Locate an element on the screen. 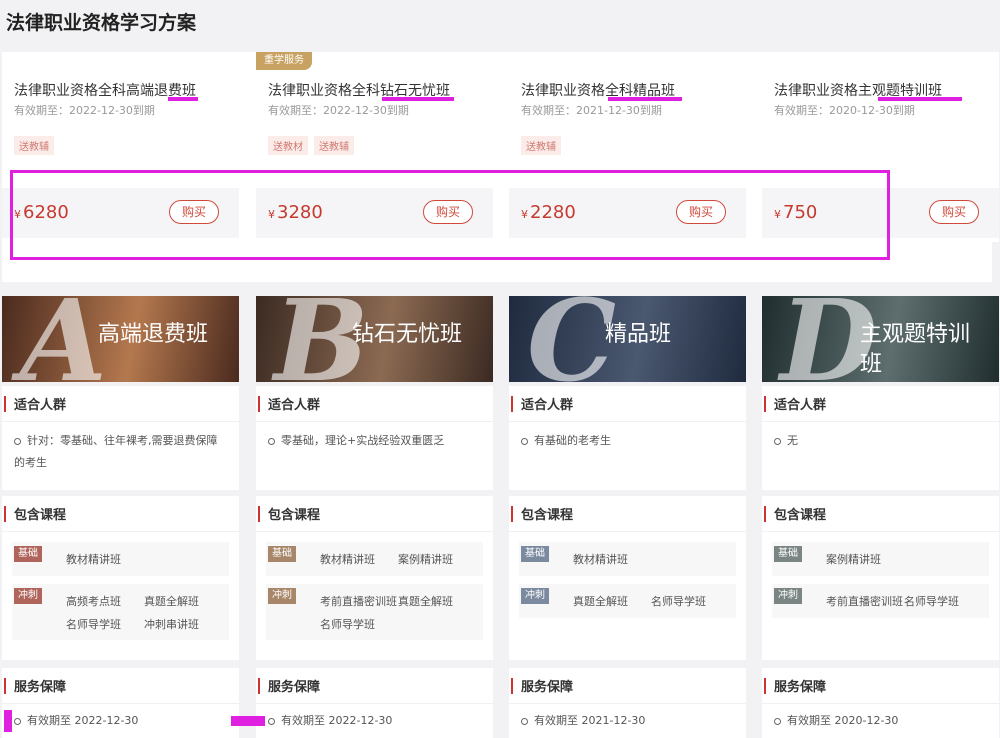 The width and height of the screenshot is (1000, 738). plan-expiry: 有效期至：2020-12-30到期 is located at coordinates (844, 110).